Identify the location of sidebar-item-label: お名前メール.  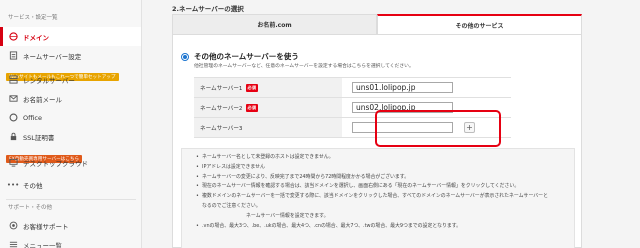
(42, 99).